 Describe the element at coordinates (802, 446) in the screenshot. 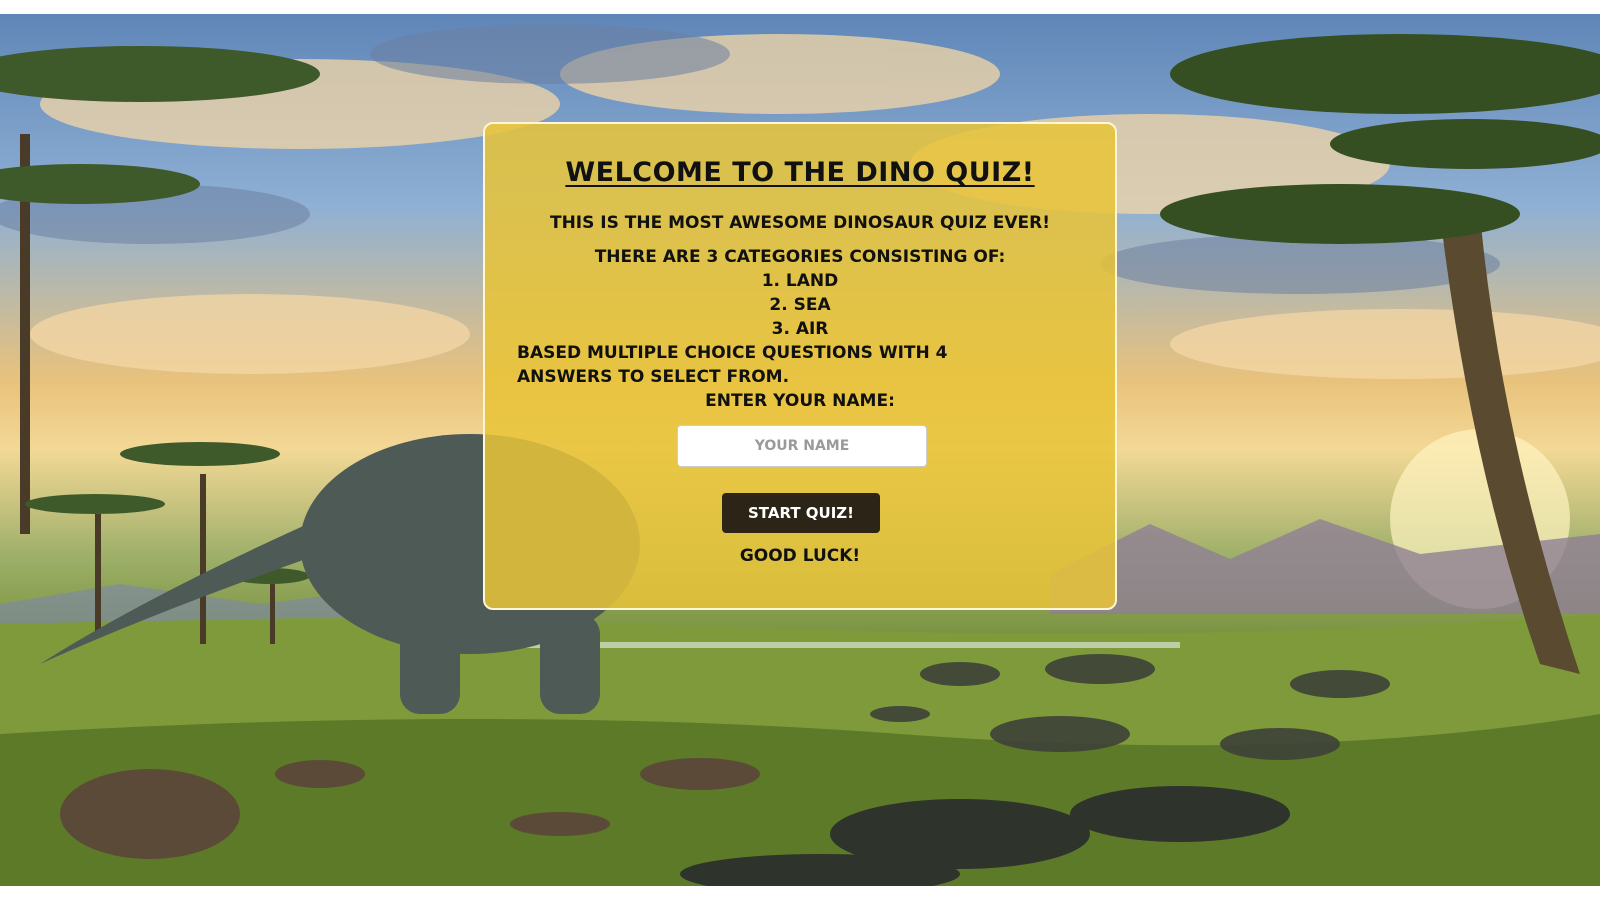

I see `name-input` at that location.